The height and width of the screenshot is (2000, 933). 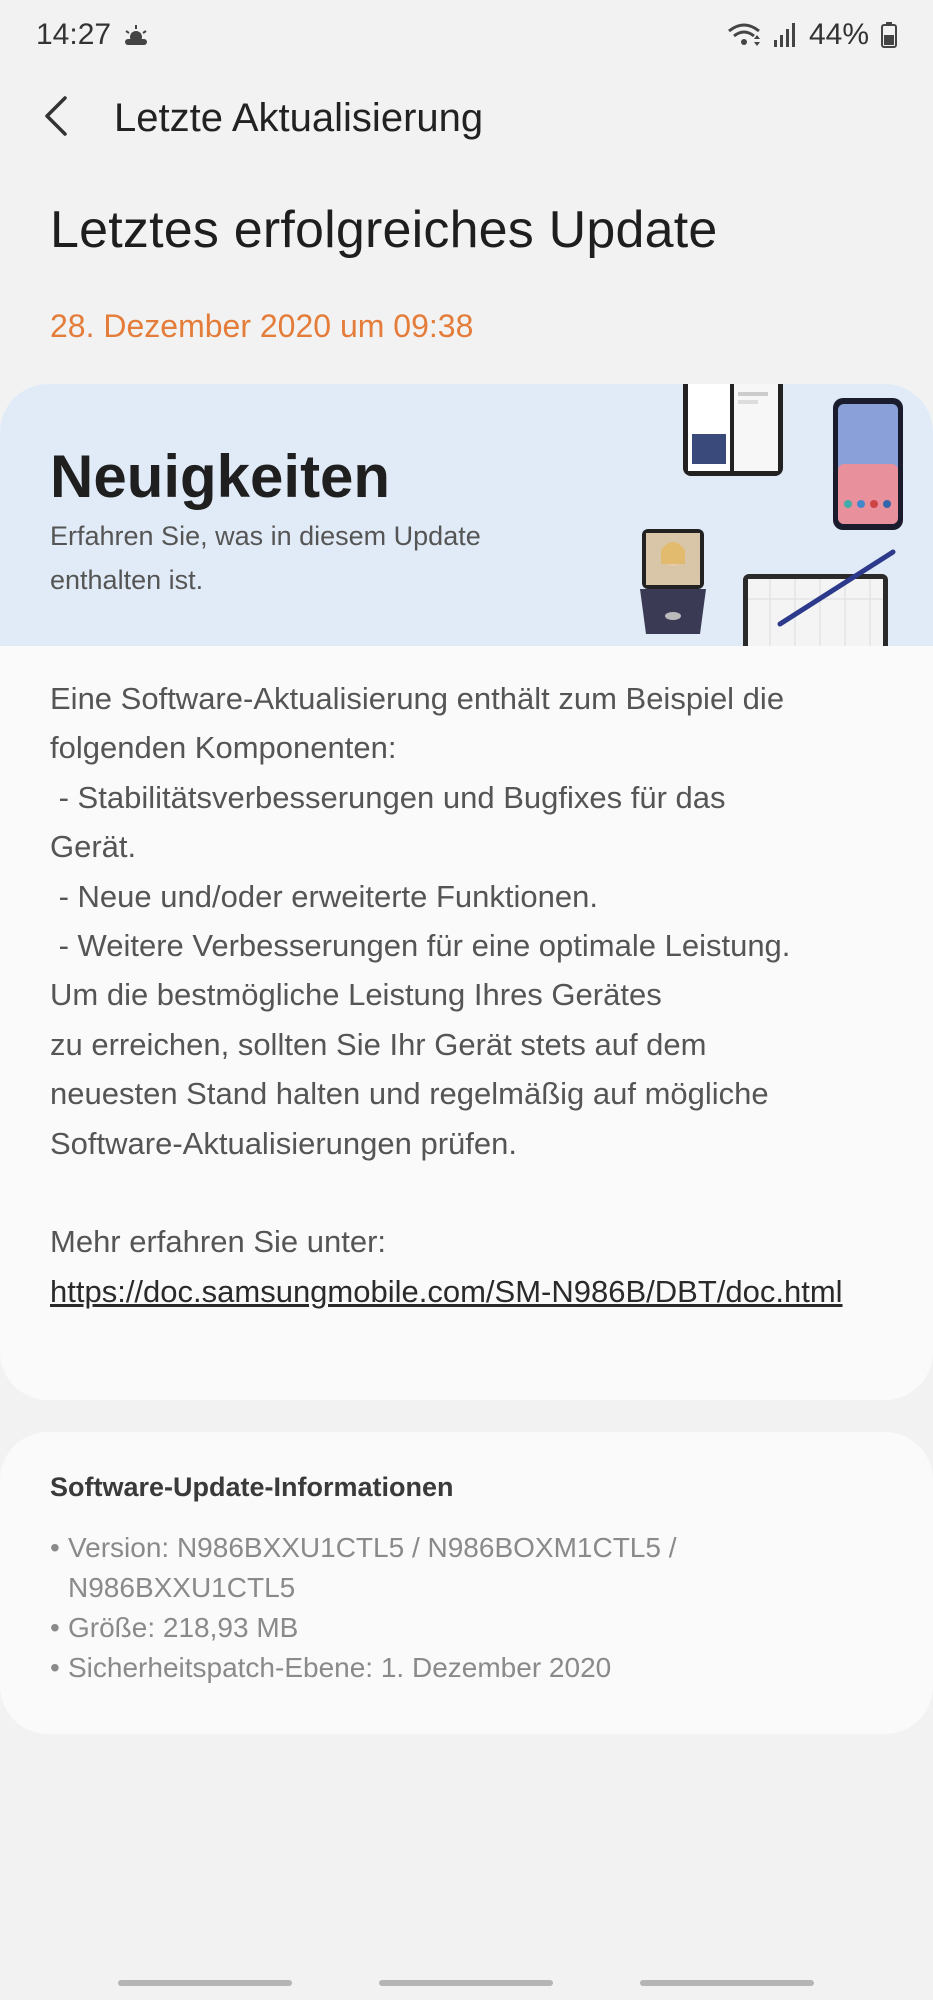 What do you see at coordinates (785, 35) in the screenshot?
I see `signal-icon` at bounding box center [785, 35].